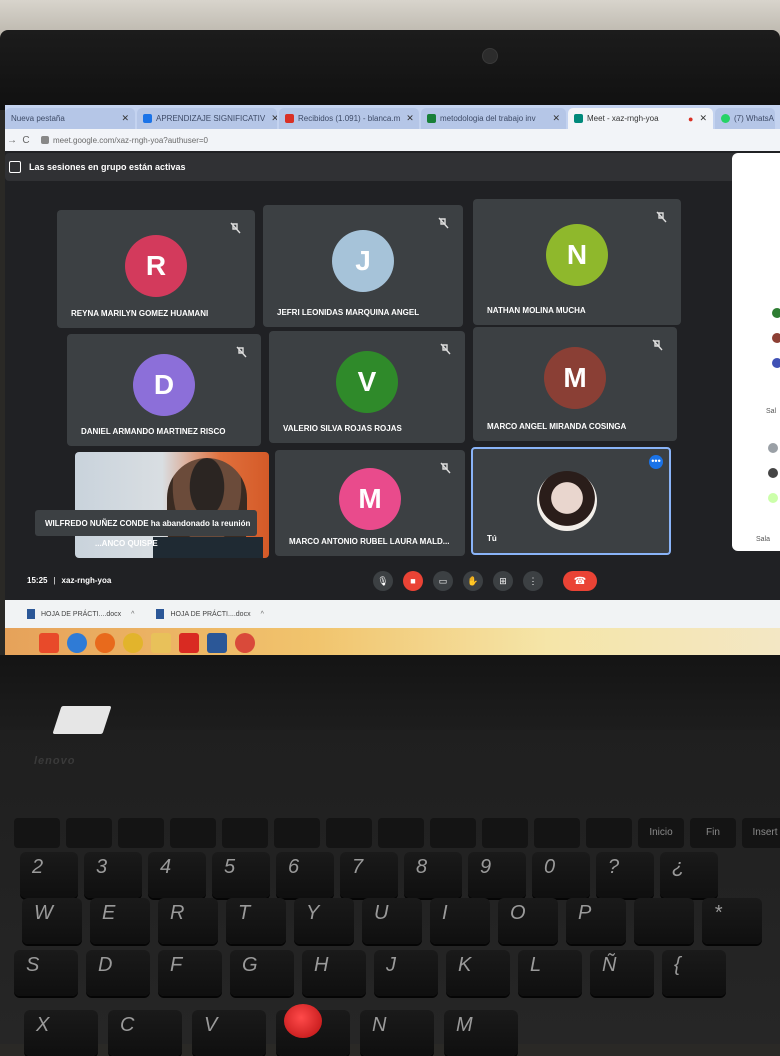  I want to click on tab-meet: Meet - xaz-rngh-yoa ● ✕, so click(640, 118).